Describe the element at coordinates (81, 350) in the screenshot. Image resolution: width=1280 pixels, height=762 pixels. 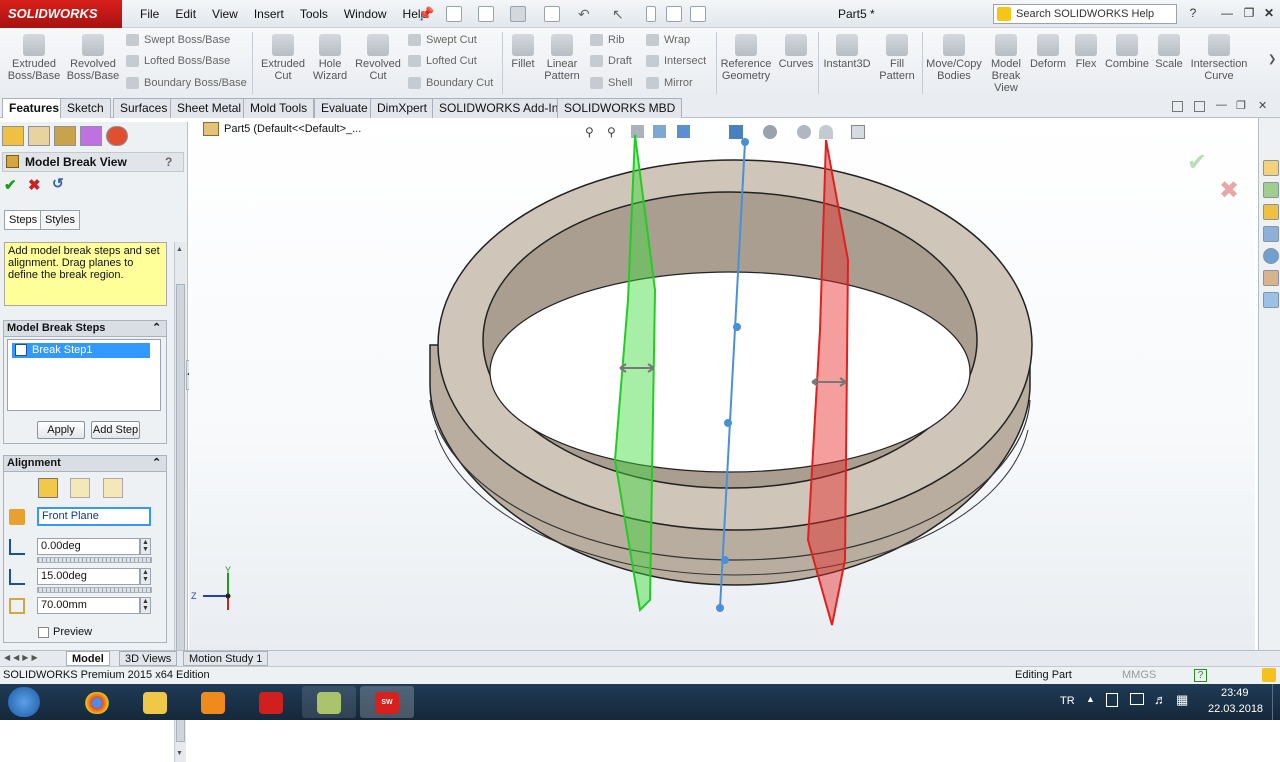
I see `list-item: Break Step1` at that location.